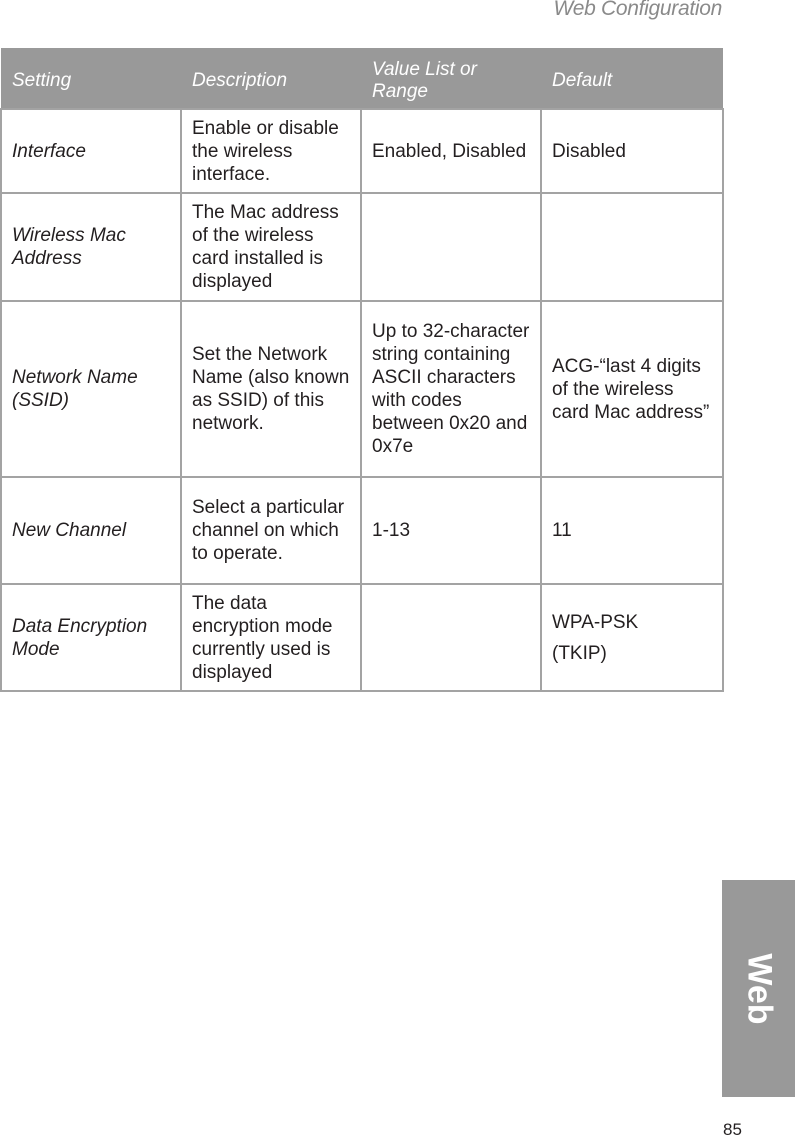 This screenshot has width=795, height=1140. I want to click on column-header-description: Description, so click(271, 78).